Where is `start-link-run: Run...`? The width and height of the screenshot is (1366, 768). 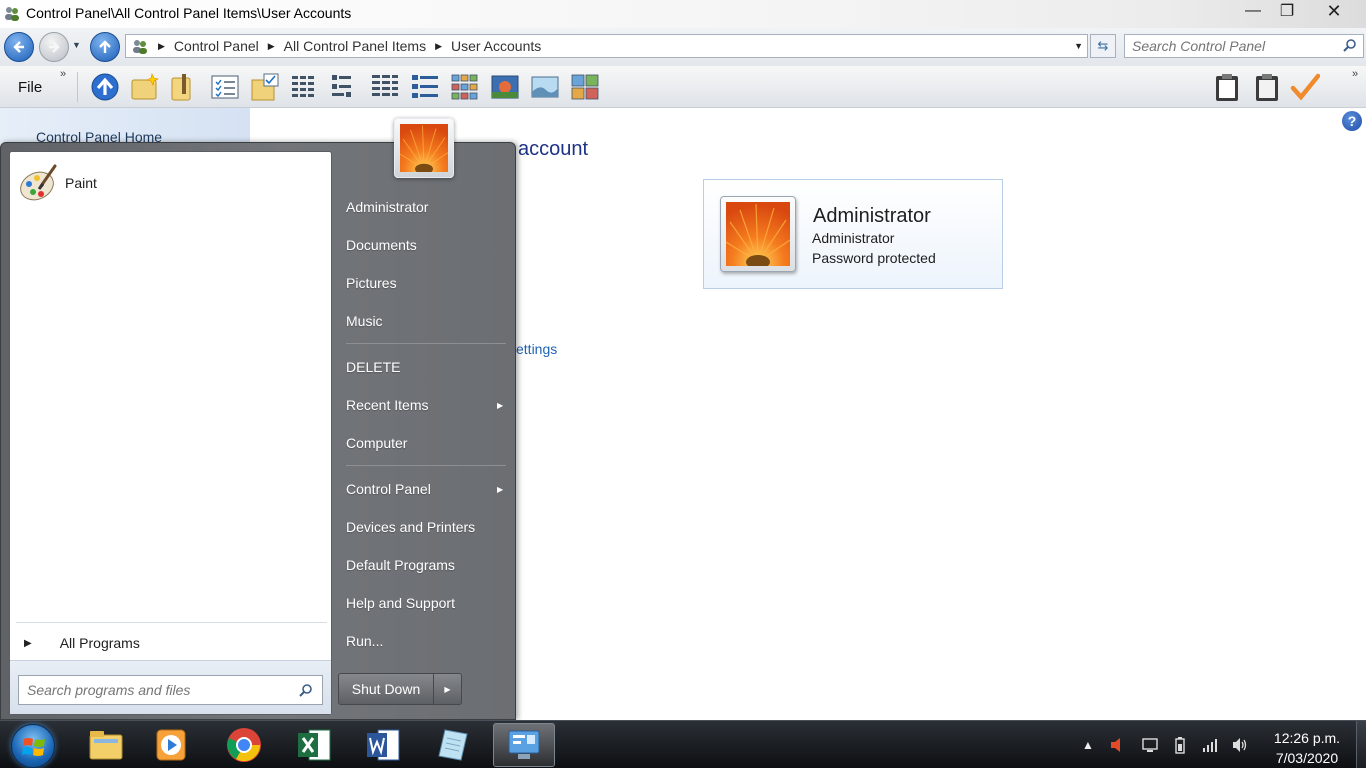
start-link-run: Run... is located at coordinates (364, 641).